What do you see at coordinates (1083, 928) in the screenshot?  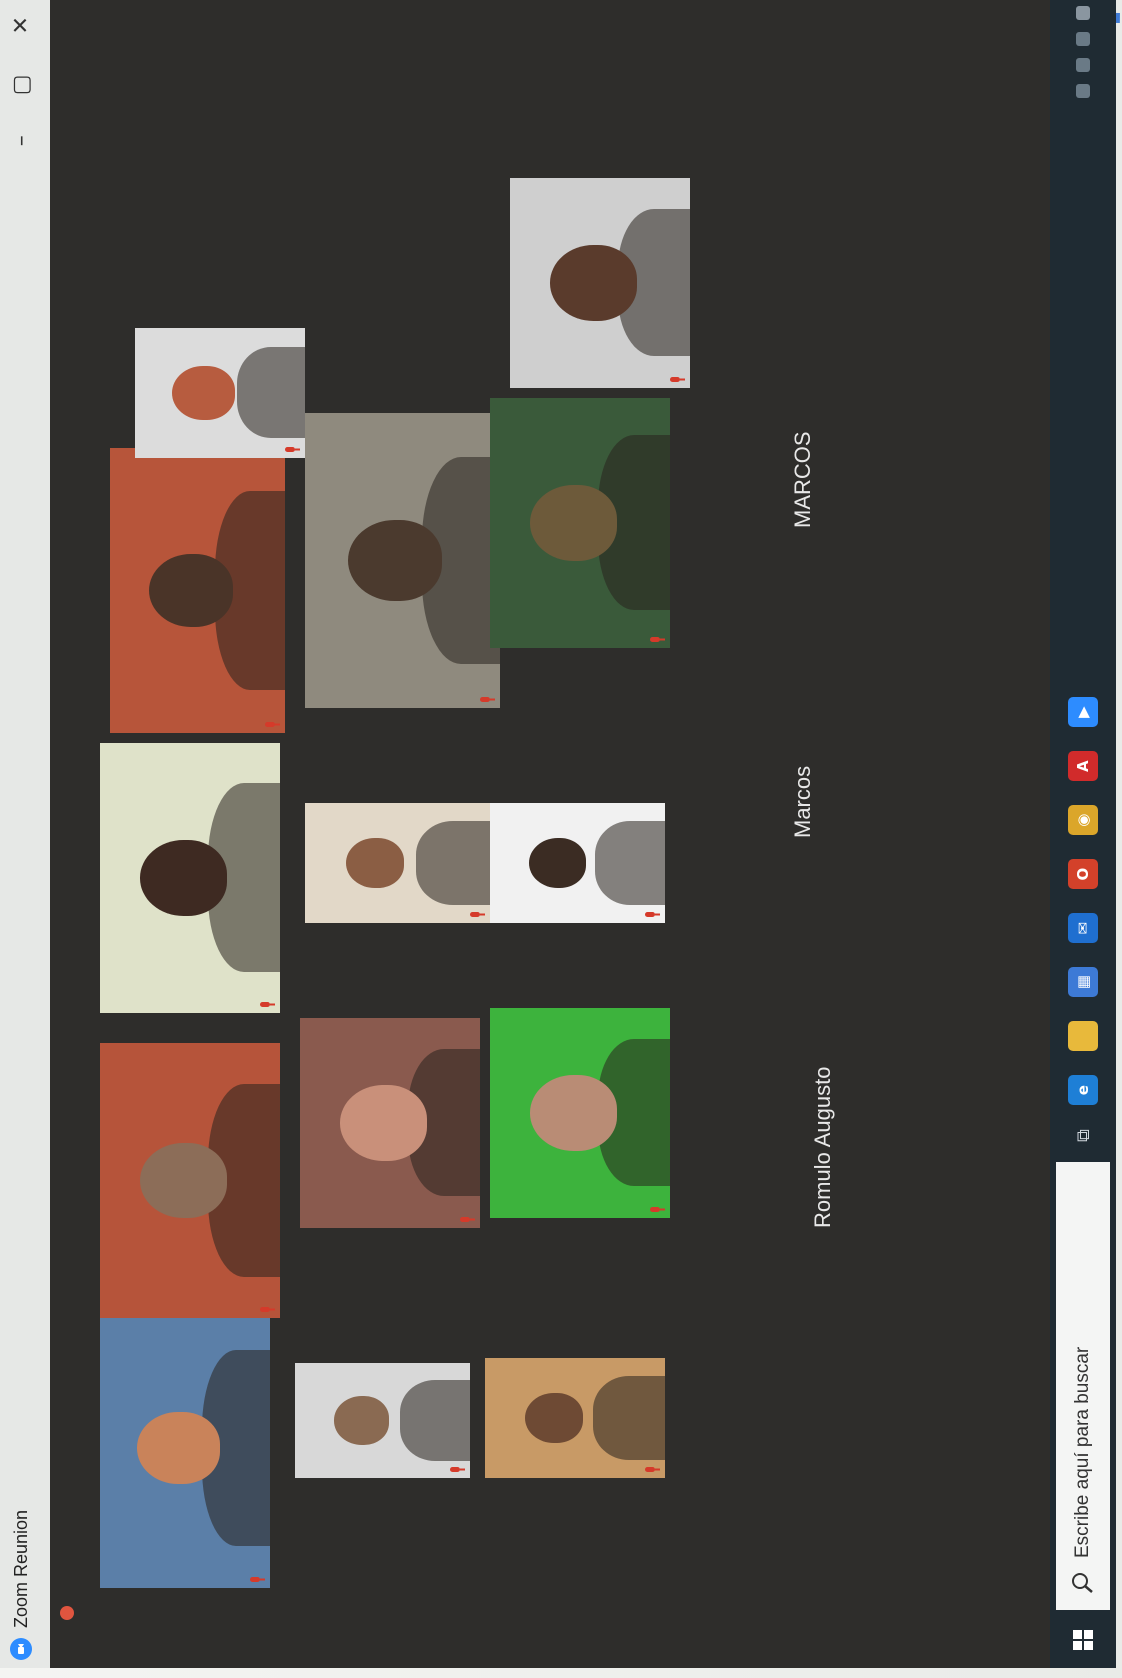 I see `mail-icon: ✉` at bounding box center [1083, 928].